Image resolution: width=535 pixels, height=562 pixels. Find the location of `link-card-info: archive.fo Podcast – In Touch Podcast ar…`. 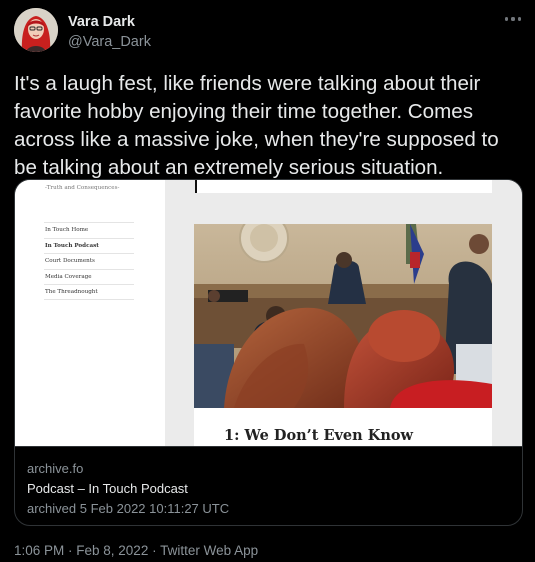

link-card-info: archive.fo Podcast – In Touch Podcast ar… is located at coordinates (268, 485).